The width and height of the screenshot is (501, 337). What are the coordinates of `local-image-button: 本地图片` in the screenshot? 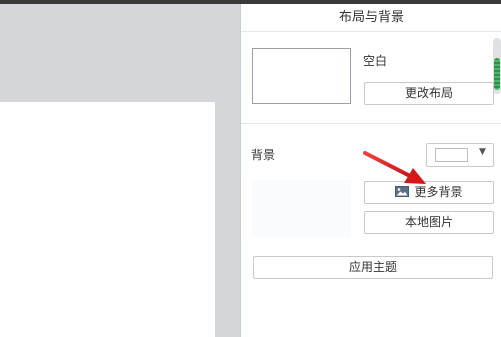 It's located at (429, 222).